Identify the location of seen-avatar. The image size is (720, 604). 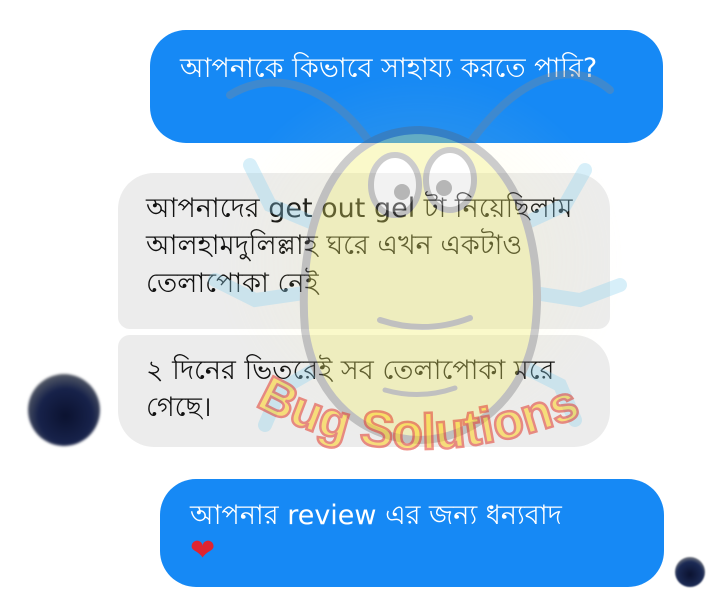
(690, 572).